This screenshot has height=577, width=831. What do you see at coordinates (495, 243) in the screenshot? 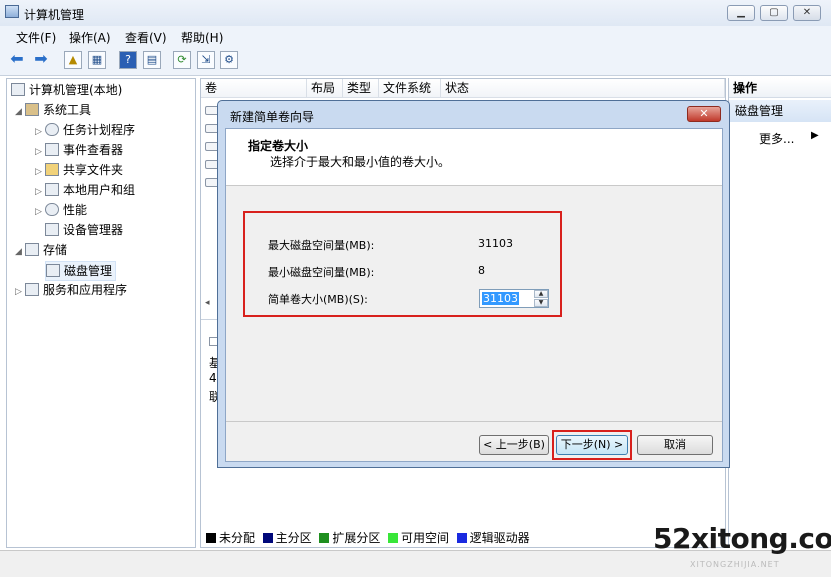
I see `max-space-value: 31103` at bounding box center [495, 243].